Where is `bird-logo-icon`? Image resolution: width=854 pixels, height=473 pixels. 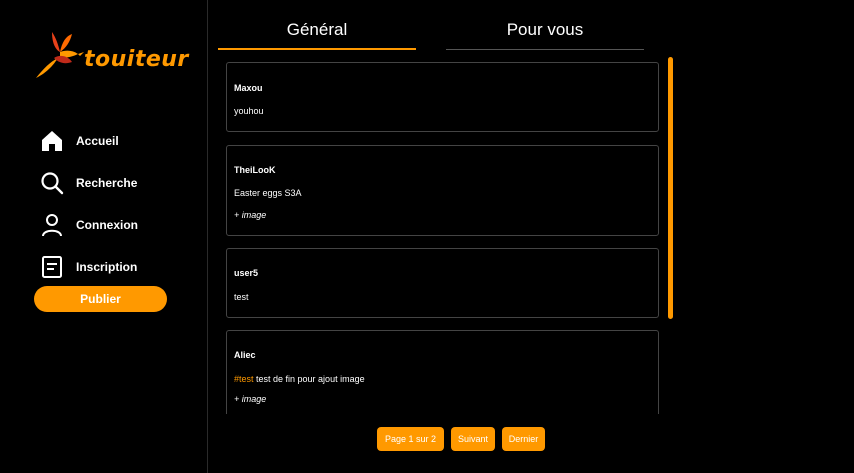 bird-logo-icon is located at coordinates (60, 55).